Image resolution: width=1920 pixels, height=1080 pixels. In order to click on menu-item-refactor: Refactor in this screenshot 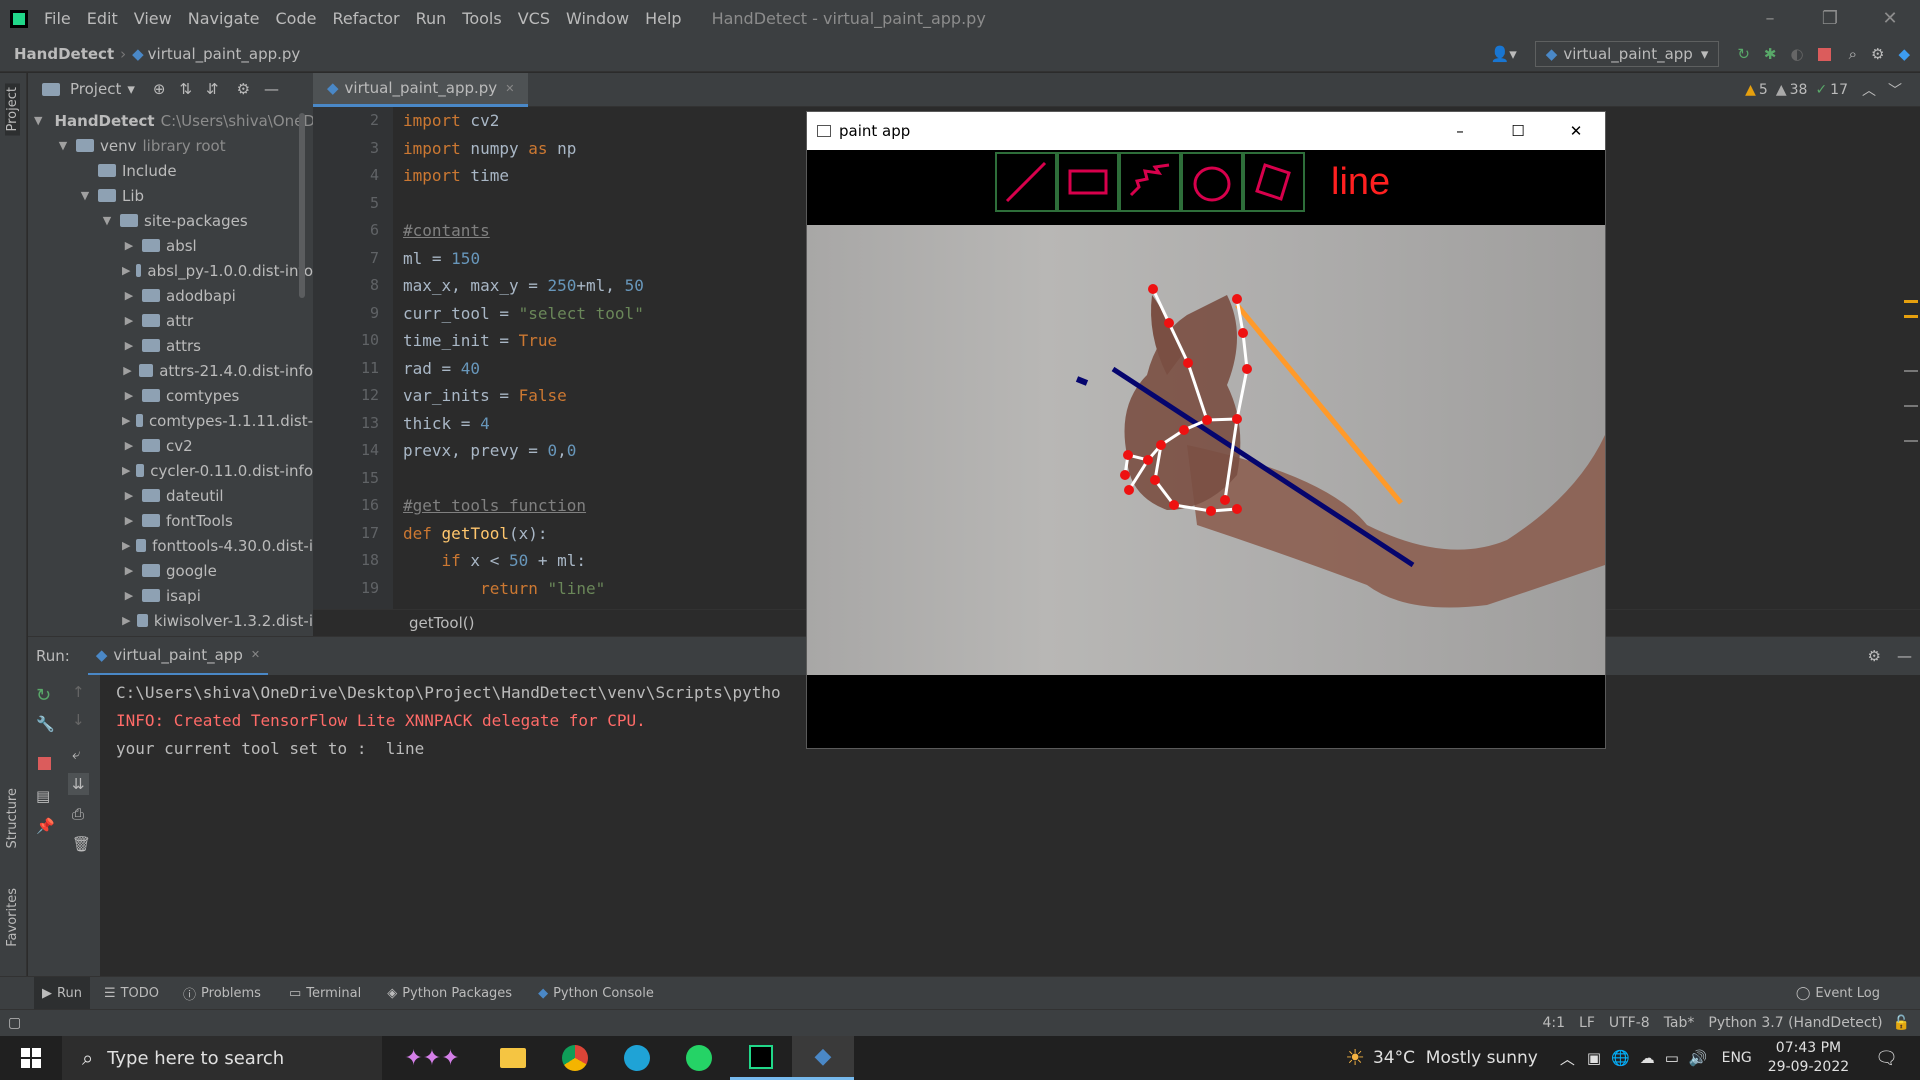, I will do `click(365, 18)`.